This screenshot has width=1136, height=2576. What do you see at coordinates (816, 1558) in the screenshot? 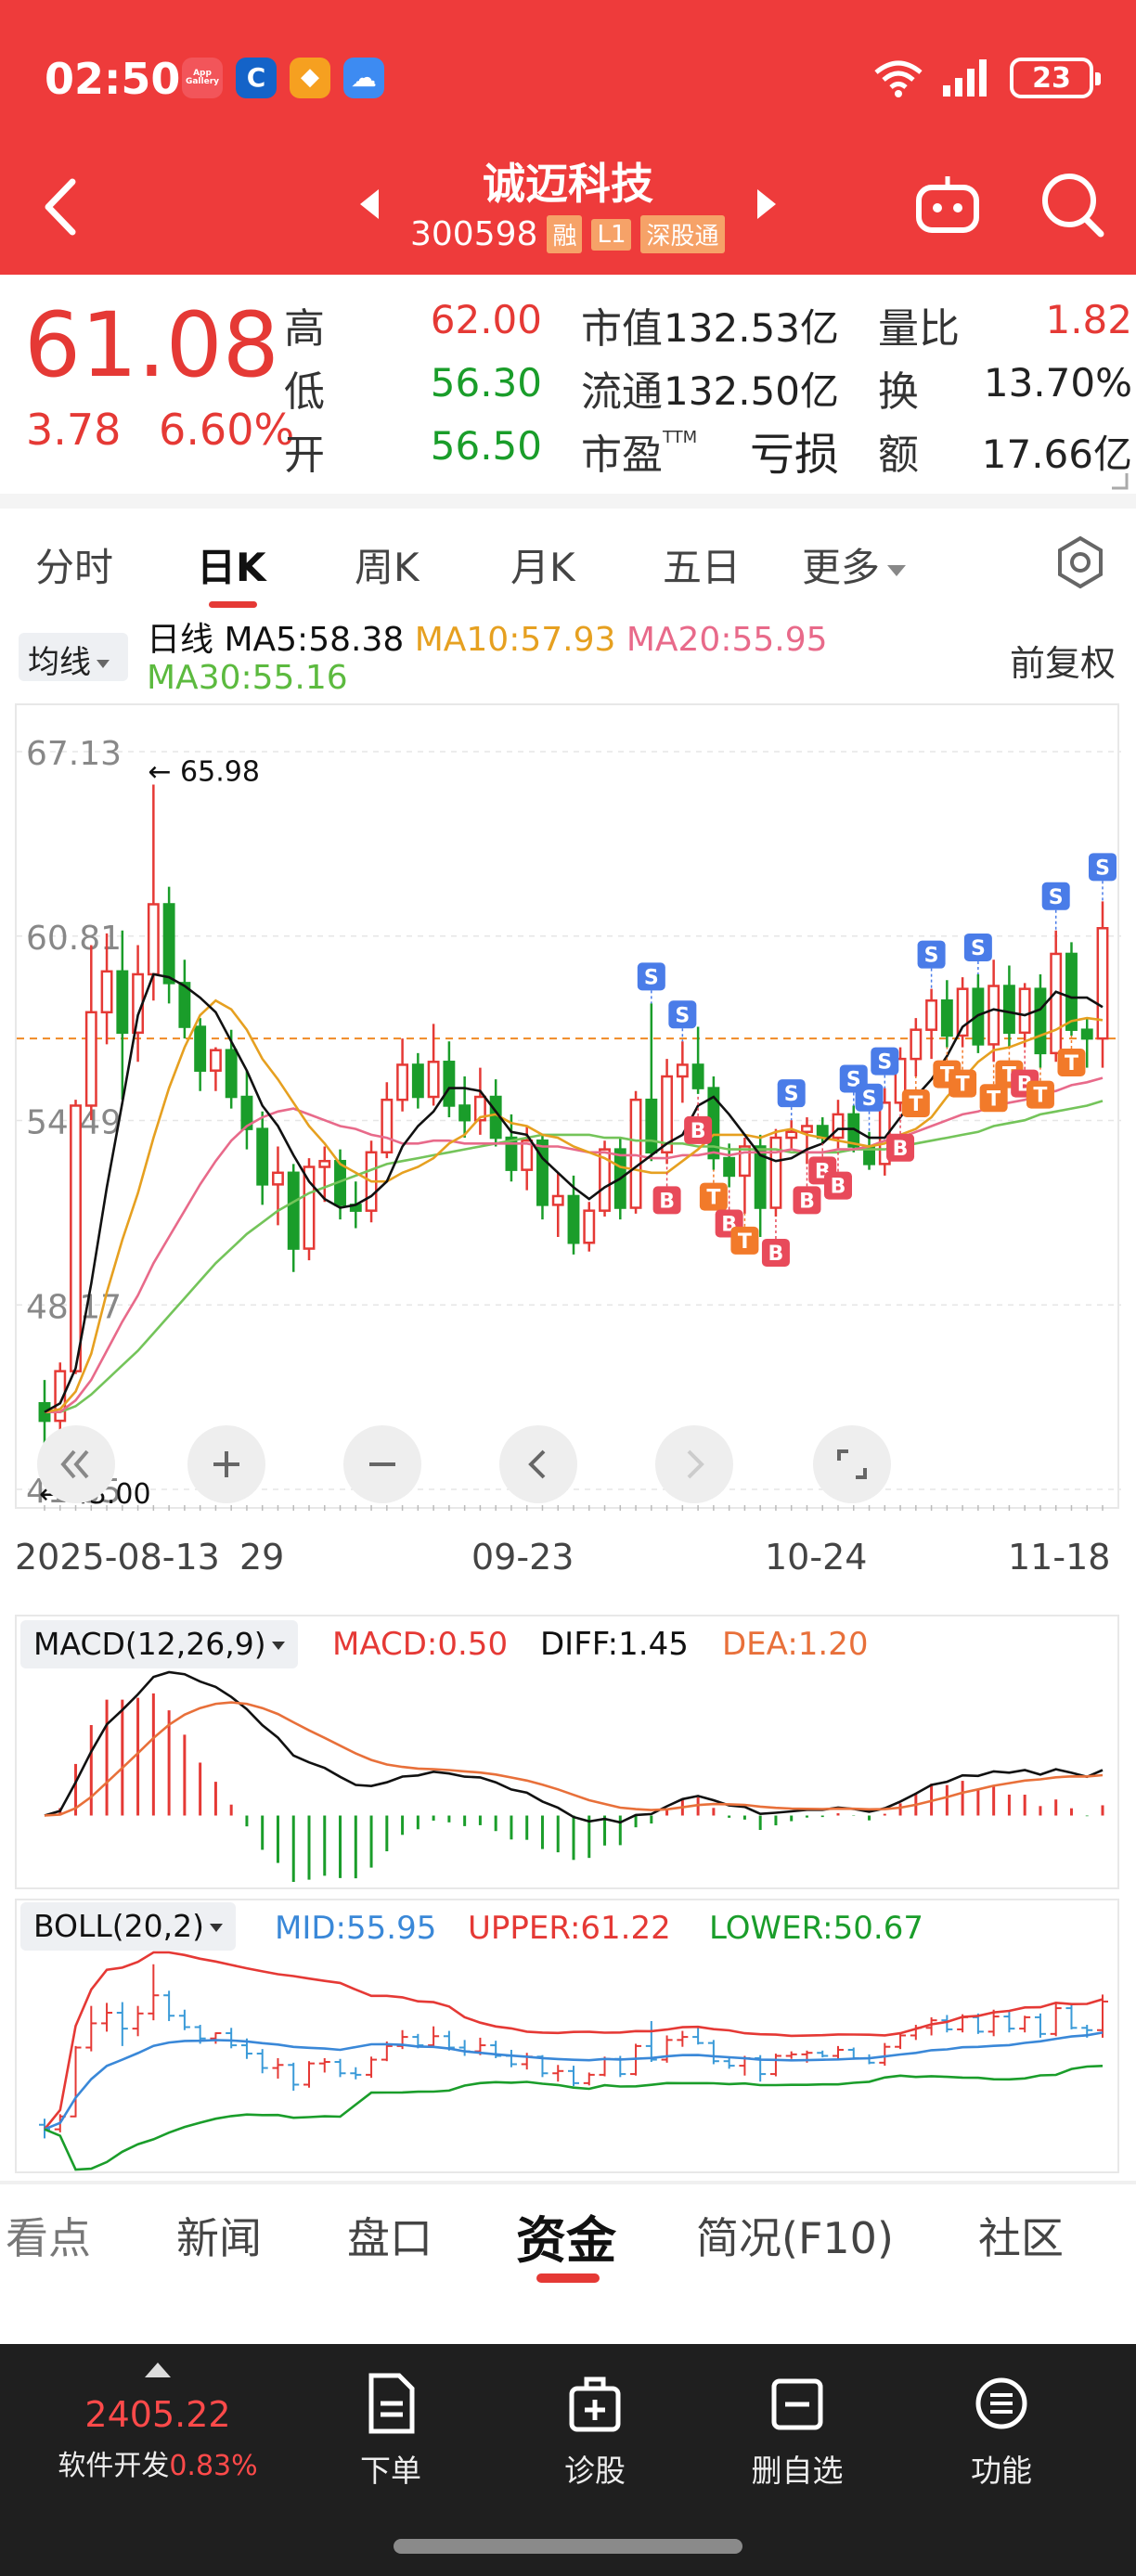
I see `date-tick-4: 10-24` at bounding box center [816, 1558].